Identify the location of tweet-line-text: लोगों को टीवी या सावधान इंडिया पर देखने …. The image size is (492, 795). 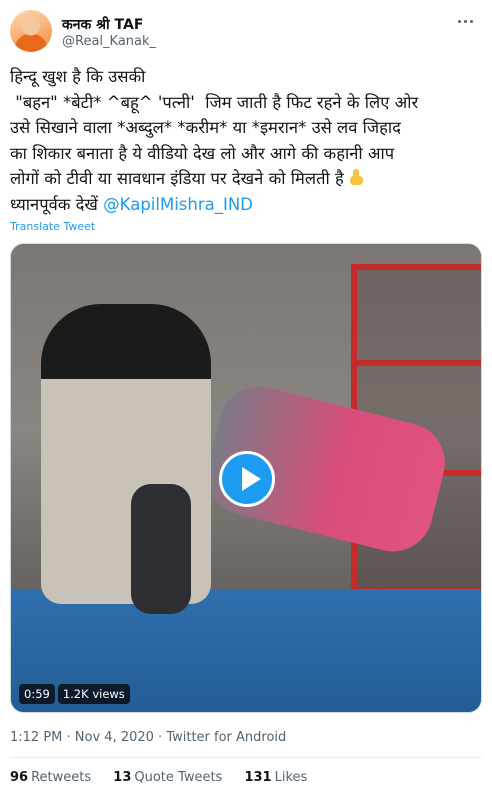
(177, 178).